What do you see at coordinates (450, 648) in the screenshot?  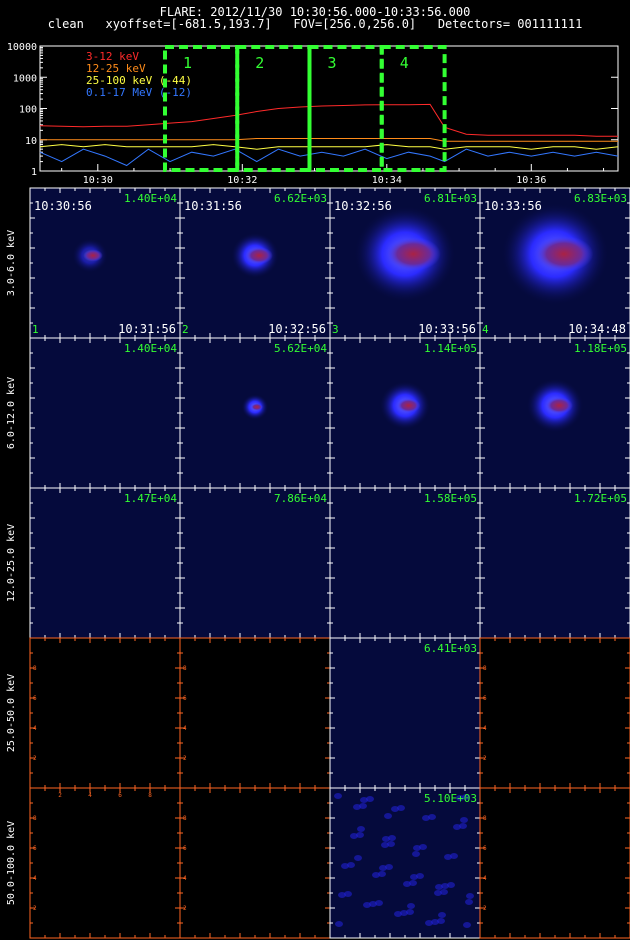 I see `peak-value: 6.41E+03` at bounding box center [450, 648].